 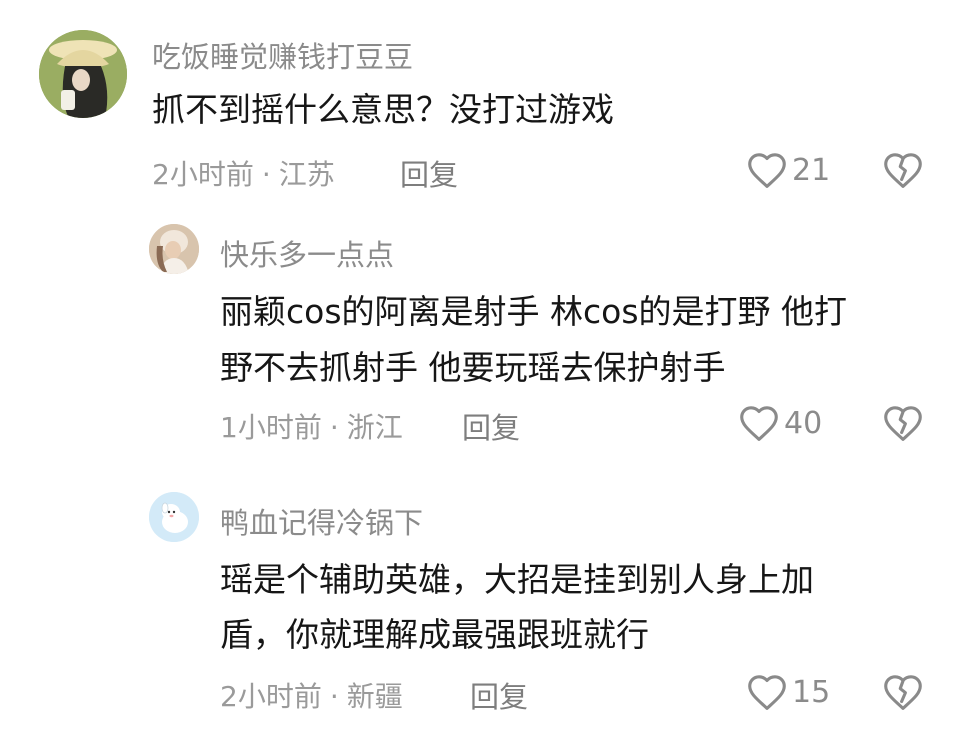 What do you see at coordinates (307, 253) in the screenshot?
I see `comment-username: 快乐多一点点` at bounding box center [307, 253].